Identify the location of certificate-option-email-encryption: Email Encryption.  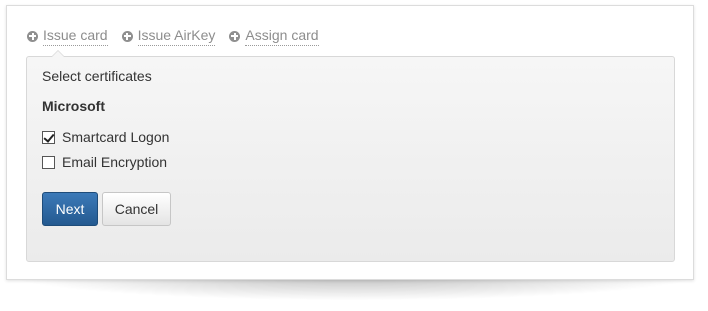
(104, 162).